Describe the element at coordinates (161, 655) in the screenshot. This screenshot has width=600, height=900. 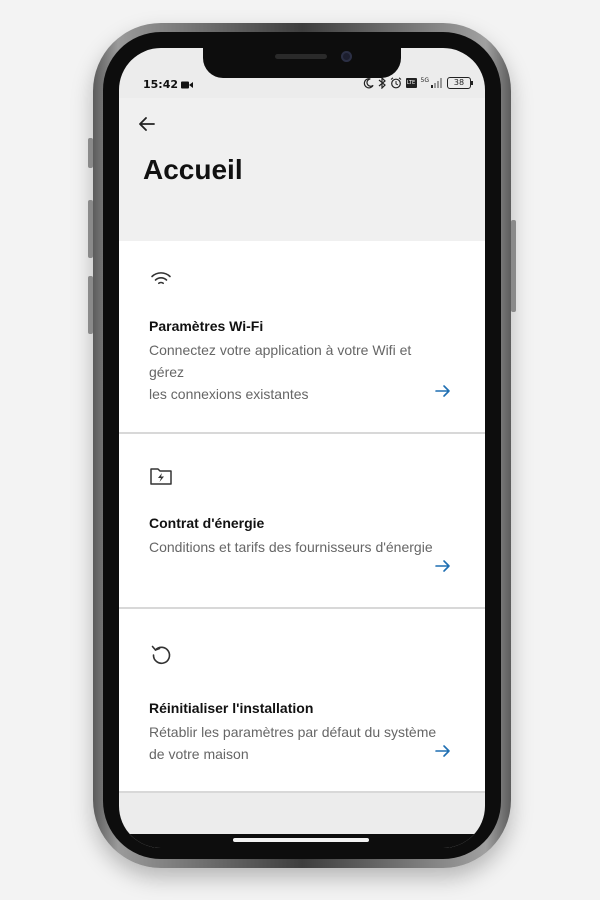
I see `reset-icon` at that location.